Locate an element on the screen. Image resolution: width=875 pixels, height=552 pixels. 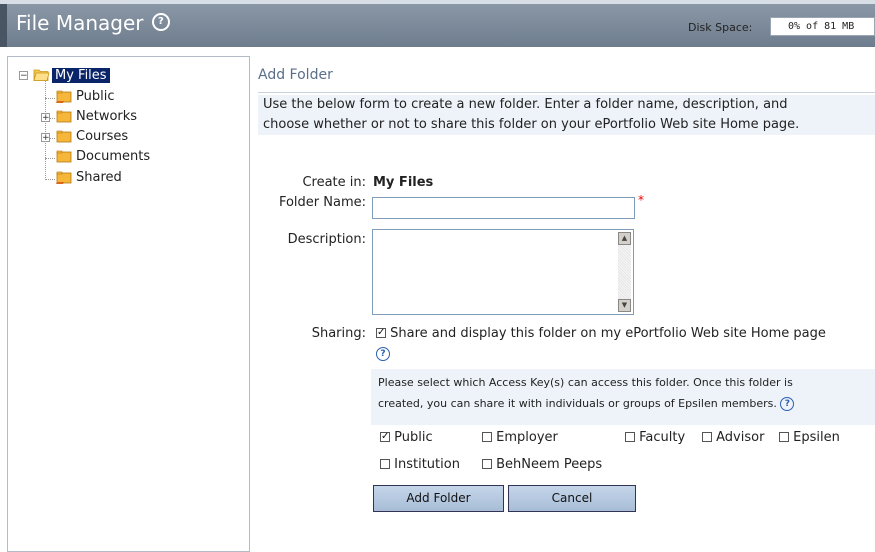
panel-title: Add Folder is located at coordinates (295, 75).